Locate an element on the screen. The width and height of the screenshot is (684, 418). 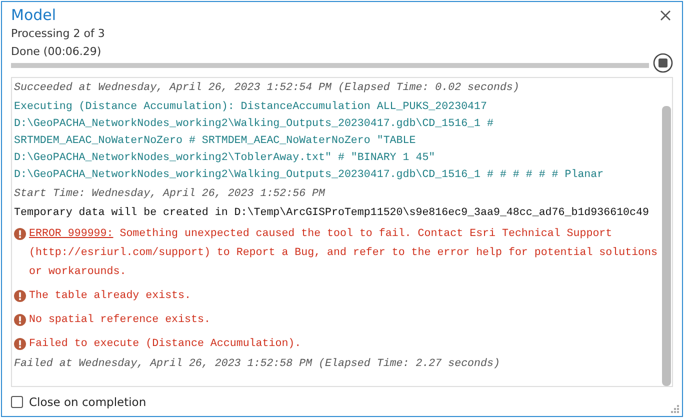
scrollbar is located at coordinates (666, 246).